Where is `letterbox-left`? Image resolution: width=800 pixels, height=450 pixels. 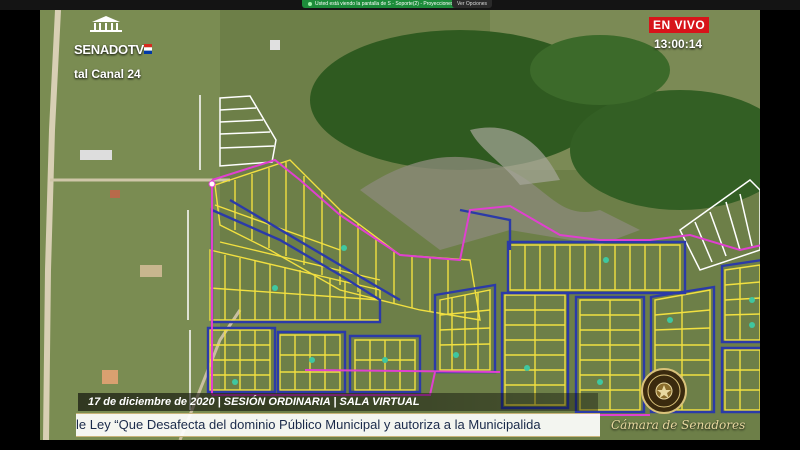
letterbox-left is located at coordinates (20, 230).